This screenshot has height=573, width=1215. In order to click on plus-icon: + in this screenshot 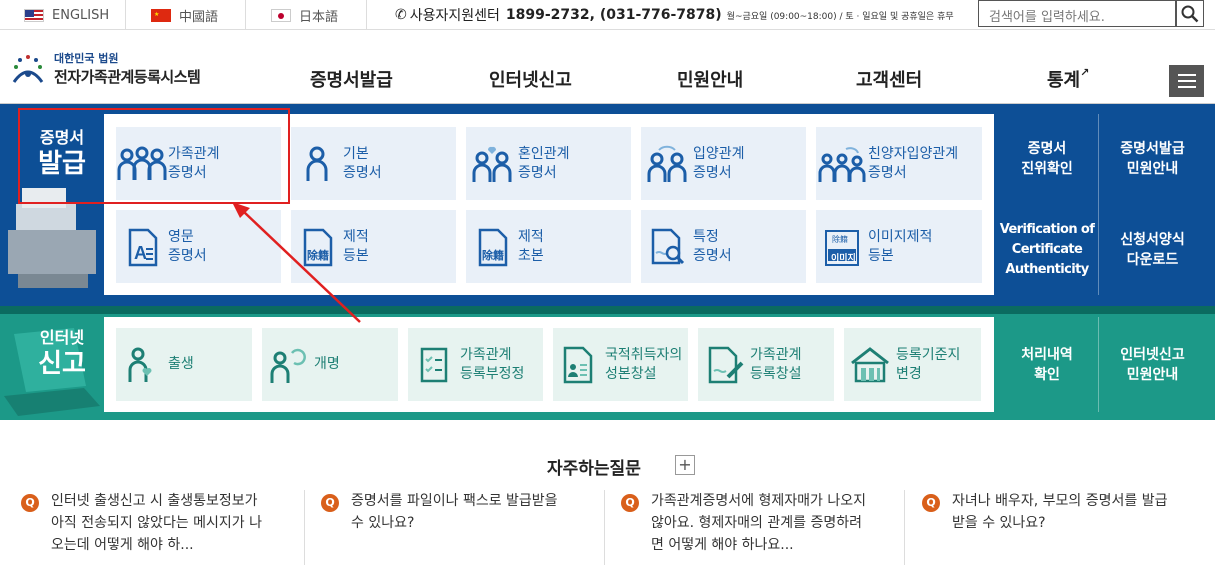, I will do `click(685, 464)`.